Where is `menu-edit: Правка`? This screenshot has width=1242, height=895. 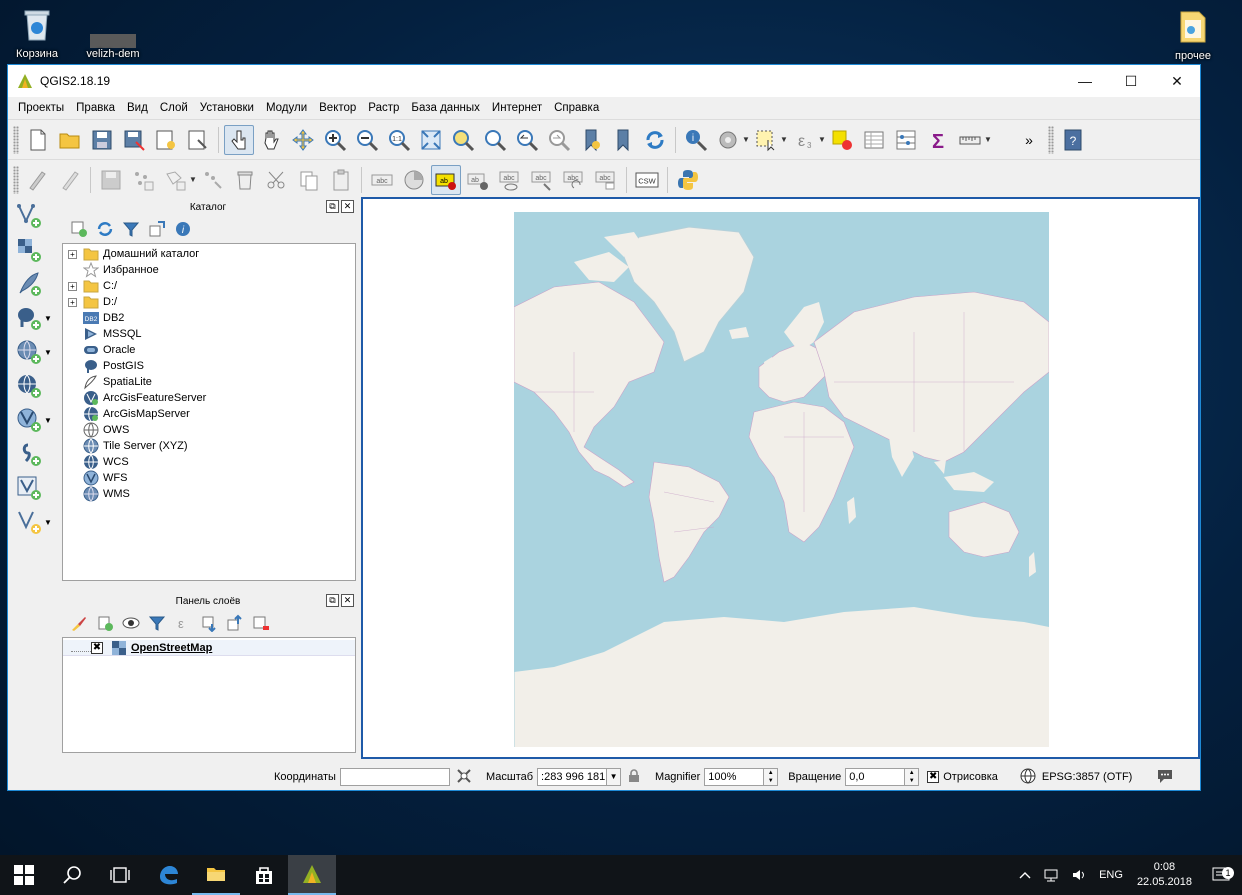 menu-edit: Правка is located at coordinates (95, 108).